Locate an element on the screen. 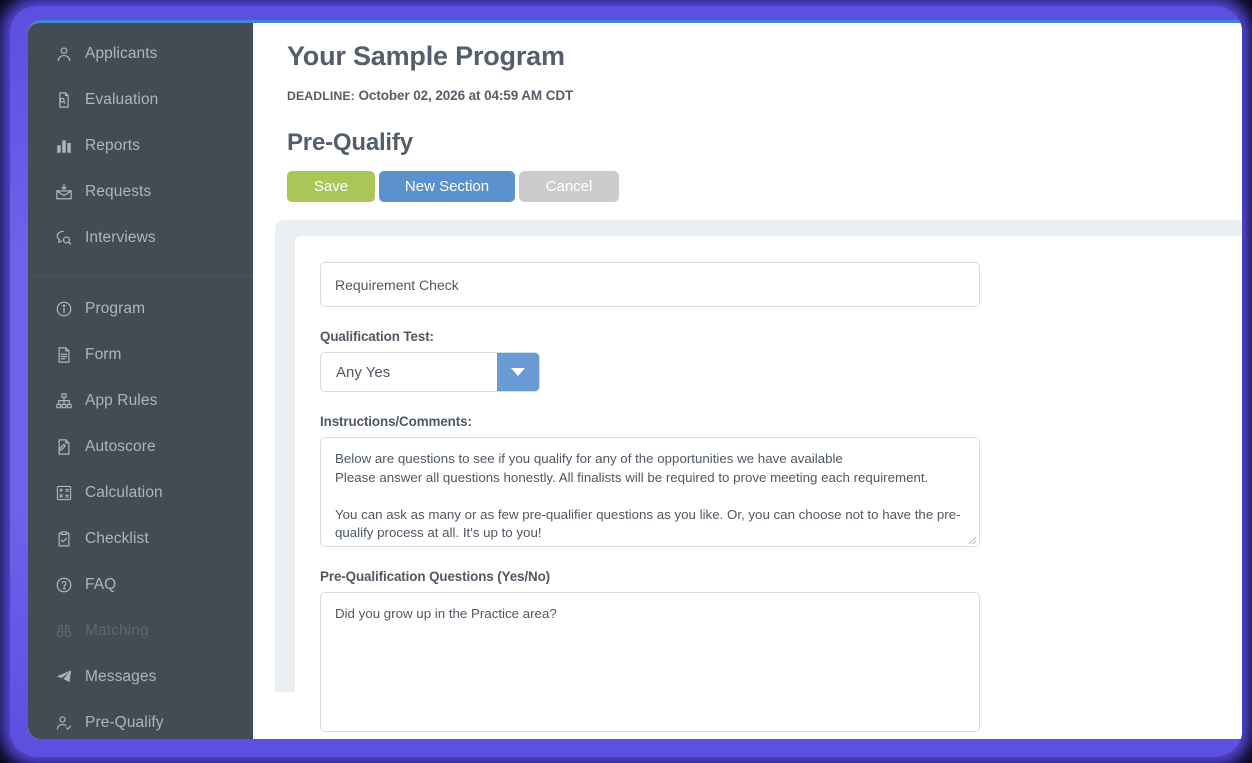 This screenshot has height=763, width=1252. instructions-textarea is located at coordinates (650, 492).